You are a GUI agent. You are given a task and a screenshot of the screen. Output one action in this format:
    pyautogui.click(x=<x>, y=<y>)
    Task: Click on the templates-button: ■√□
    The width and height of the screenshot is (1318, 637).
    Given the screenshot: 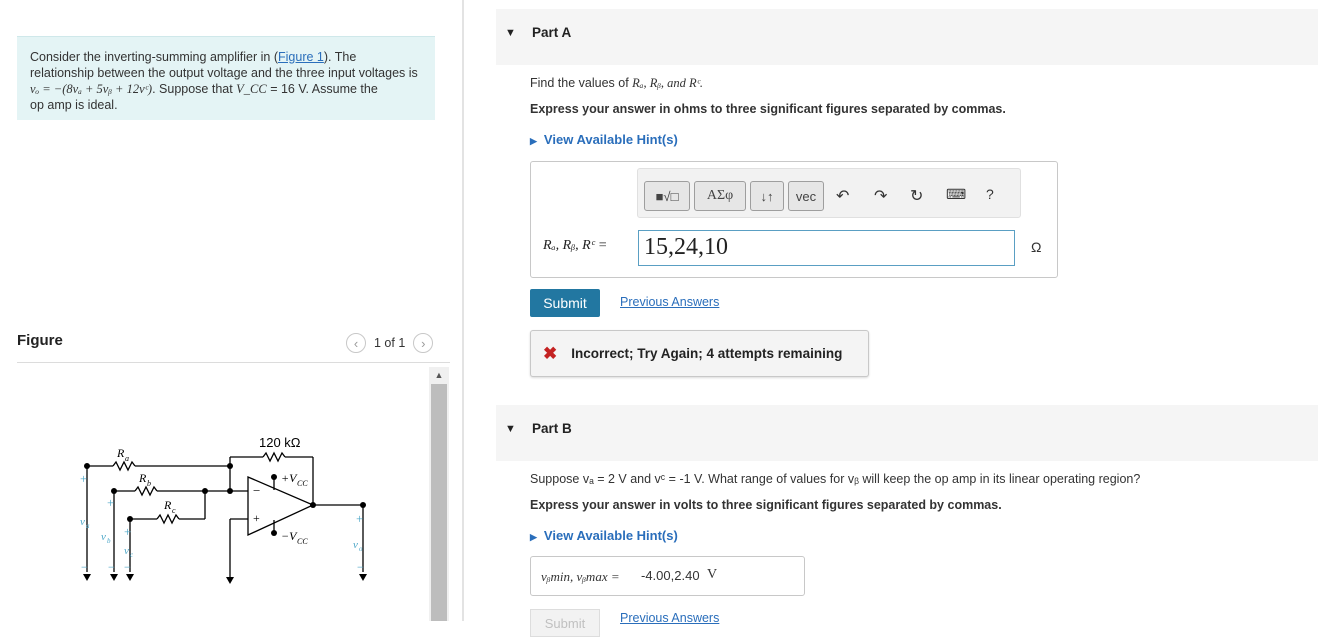 What is the action you would take?
    pyautogui.click(x=667, y=196)
    